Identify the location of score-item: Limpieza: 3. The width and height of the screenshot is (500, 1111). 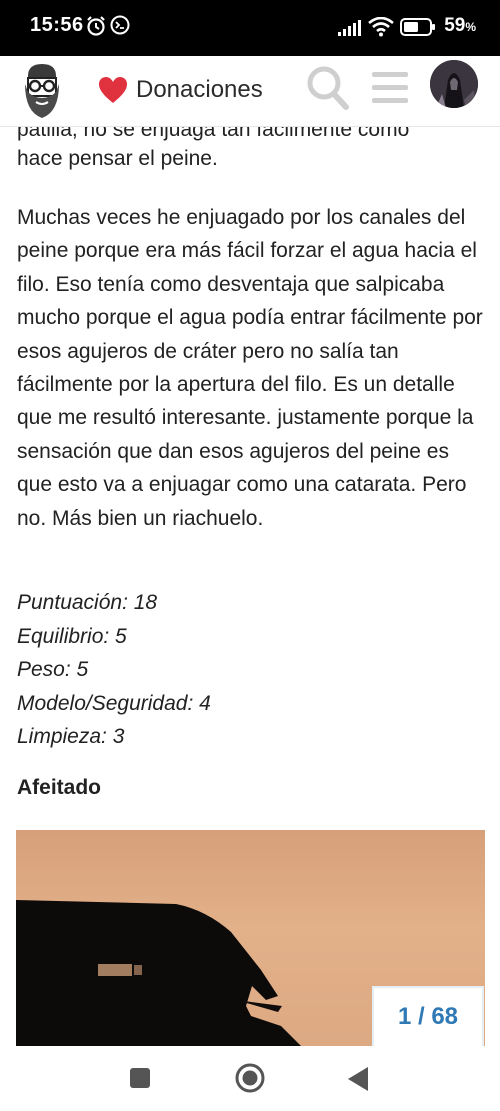
(71, 737).